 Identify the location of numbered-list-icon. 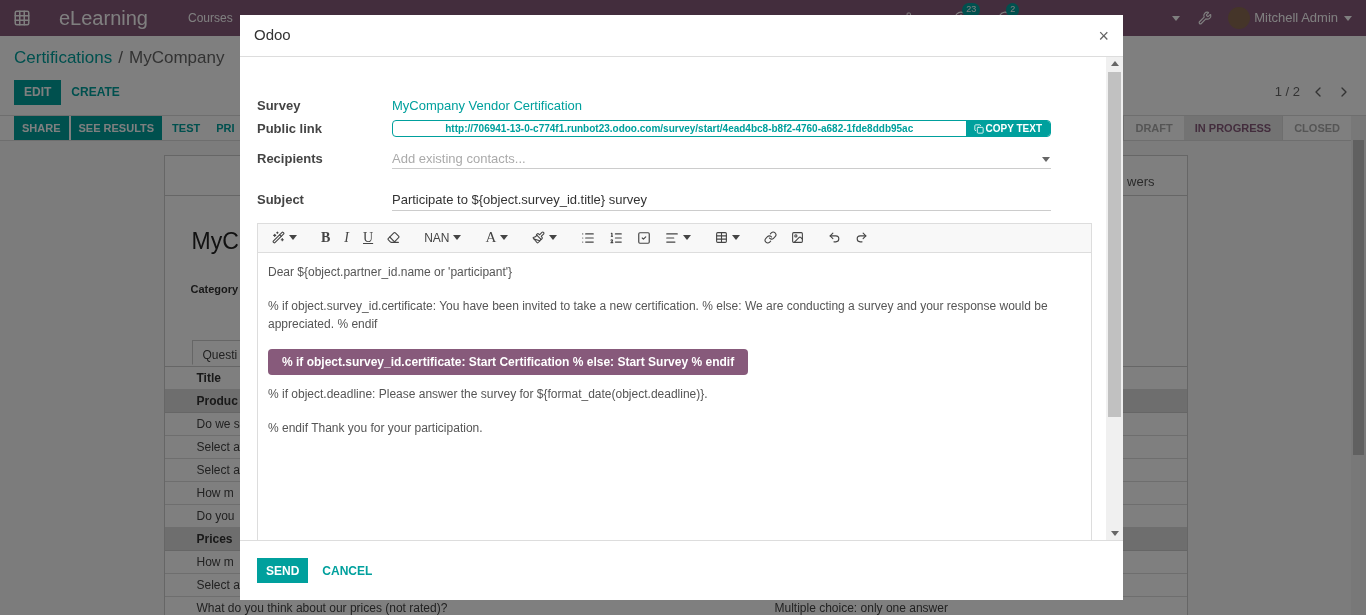
(616, 237).